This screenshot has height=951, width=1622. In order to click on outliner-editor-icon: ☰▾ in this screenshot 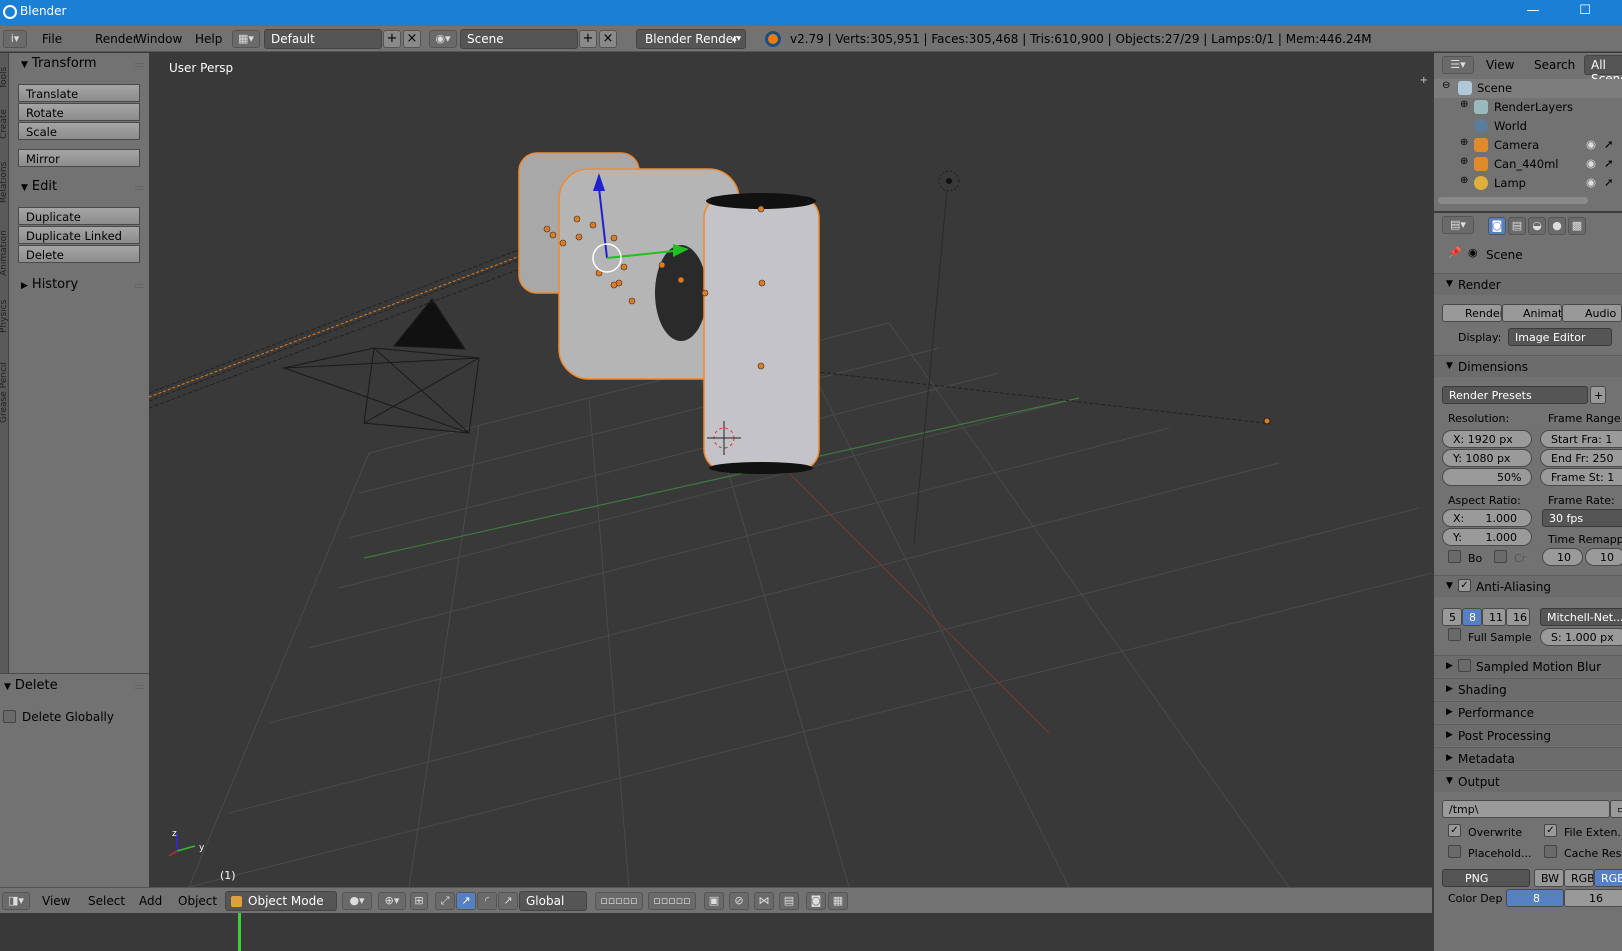, I will do `click(1458, 65)`.